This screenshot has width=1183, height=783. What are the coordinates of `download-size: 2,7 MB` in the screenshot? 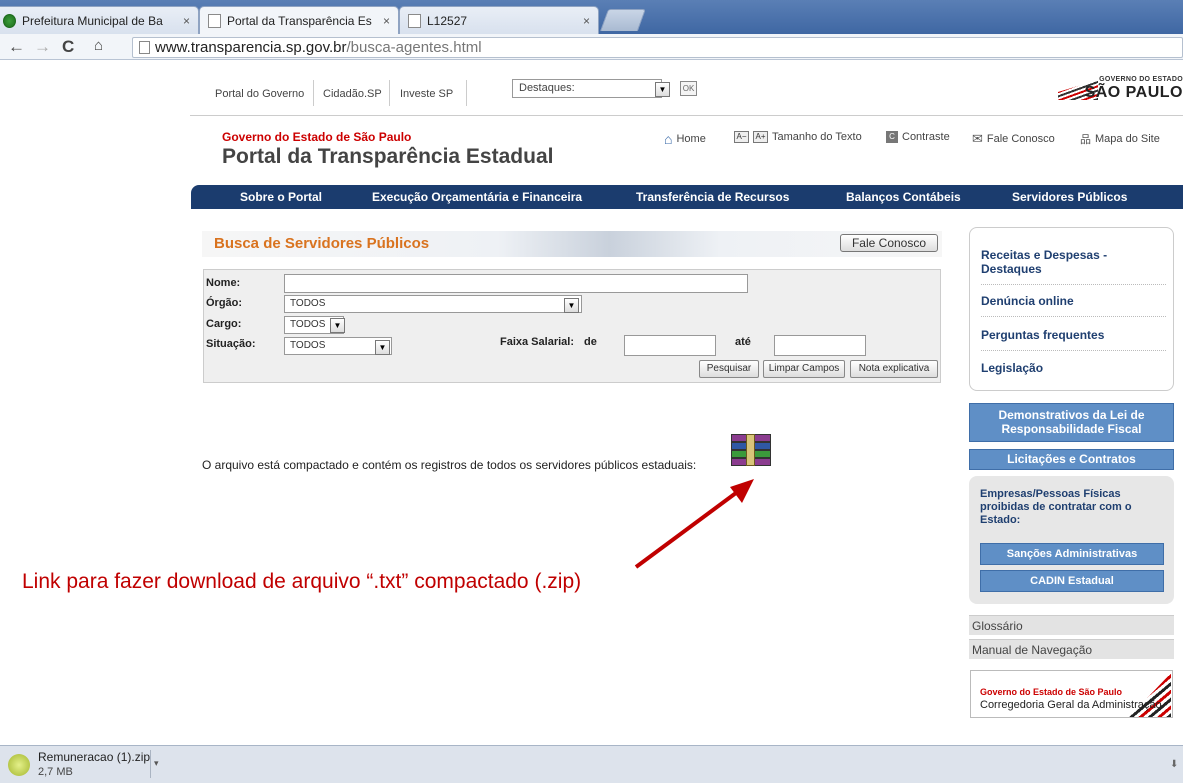 It's located at (55, 772).